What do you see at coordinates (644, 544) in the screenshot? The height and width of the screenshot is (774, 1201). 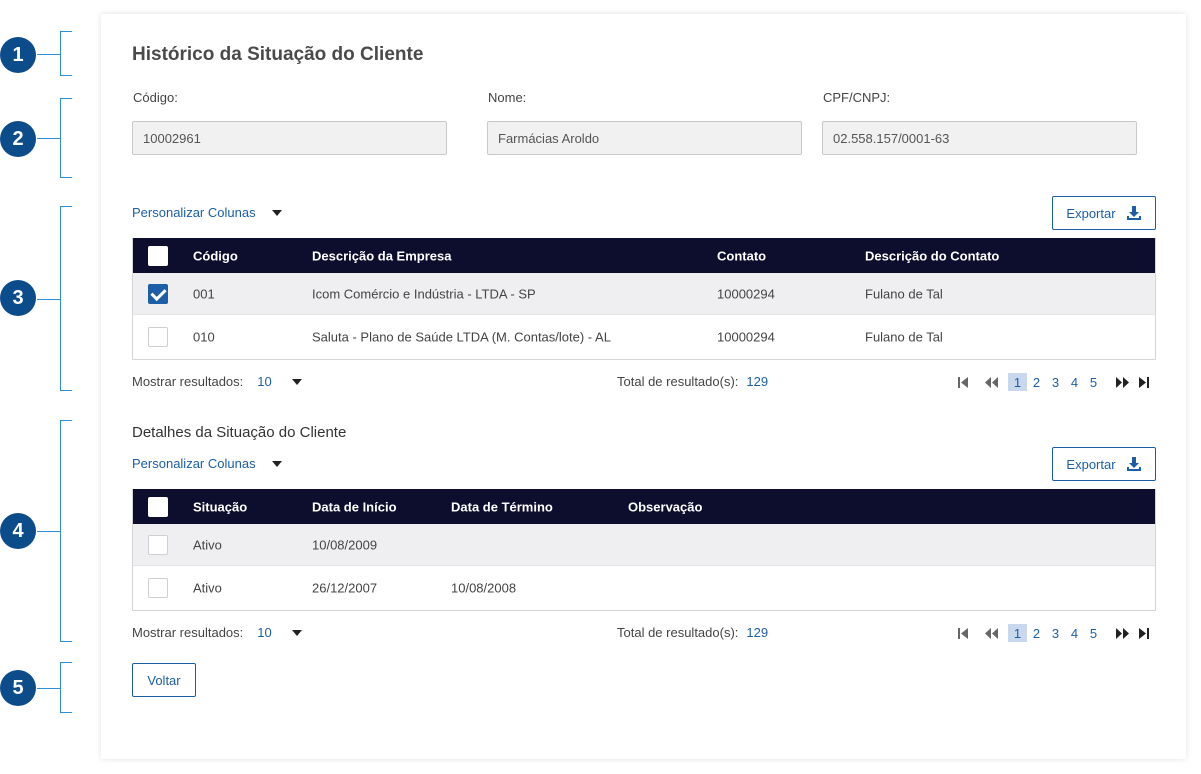 I see `table-row: Ativo 10/08/2009` at bounding box center [644, 544].